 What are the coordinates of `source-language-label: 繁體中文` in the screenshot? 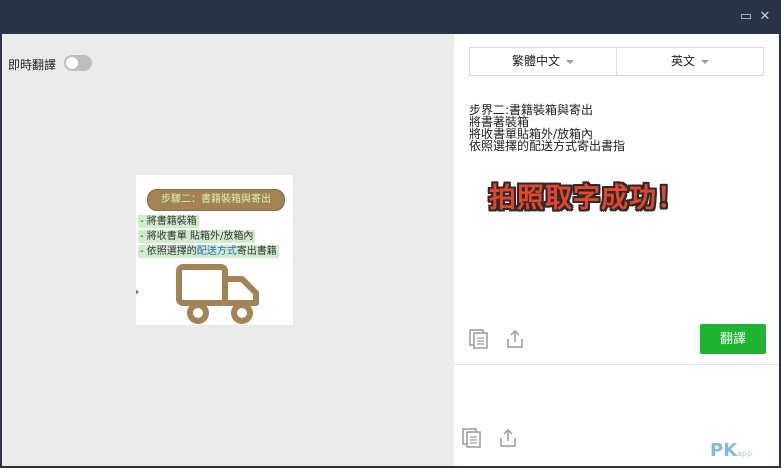 It's located at (535, 61).